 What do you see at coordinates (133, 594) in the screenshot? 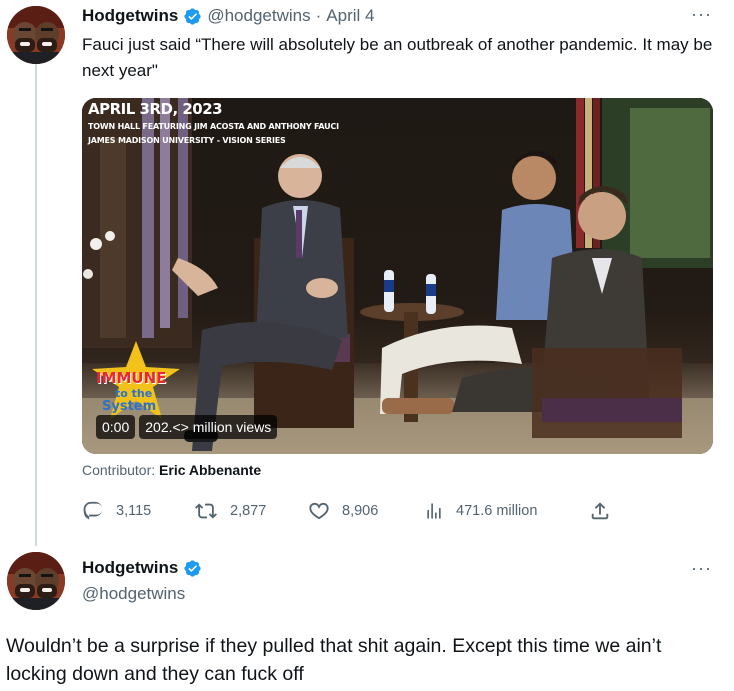
I see `reply-author-handle: @hodgetwins` at bounding box center [133, 594].